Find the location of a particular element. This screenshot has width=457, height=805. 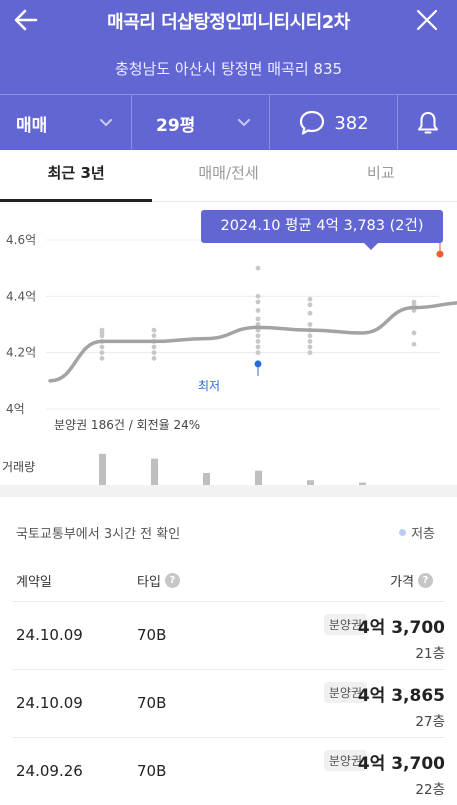

column-type: 타입 ? is located at coordinates (158, 580).